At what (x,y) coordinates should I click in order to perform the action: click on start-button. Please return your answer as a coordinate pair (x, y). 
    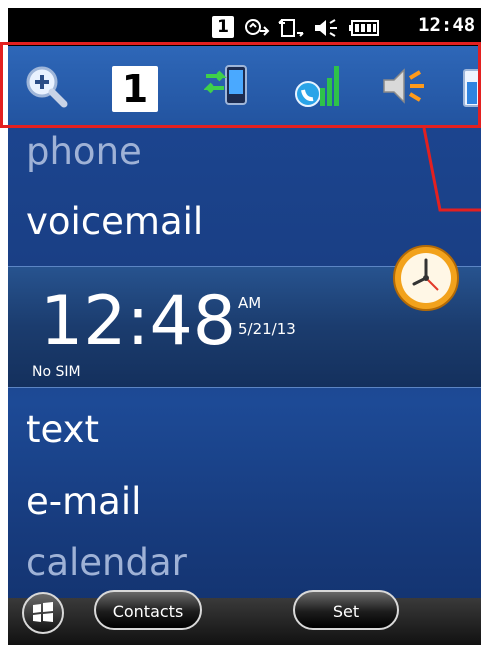
    Looking at the image, I should click on (43, 613).